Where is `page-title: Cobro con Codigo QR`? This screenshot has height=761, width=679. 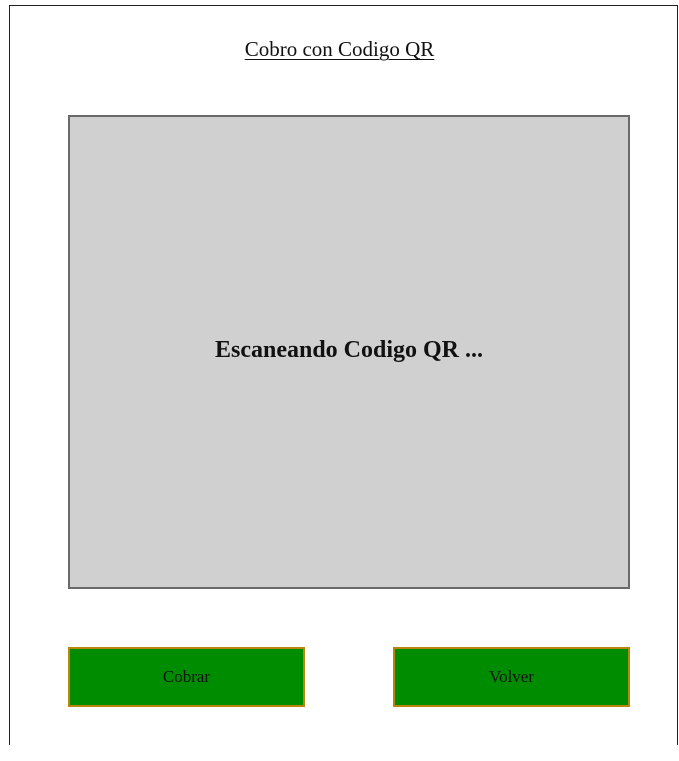 page-title: Cobro con Codigo QR is located at coordinates (339, 49).